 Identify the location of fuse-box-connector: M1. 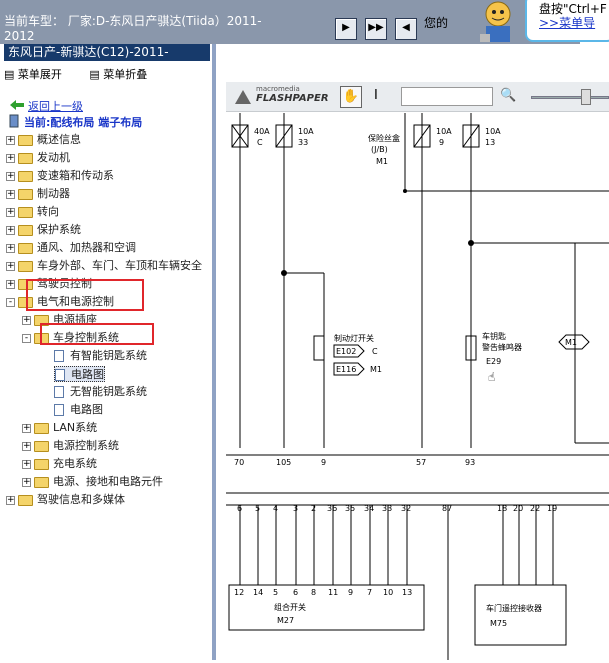
(382, 161).